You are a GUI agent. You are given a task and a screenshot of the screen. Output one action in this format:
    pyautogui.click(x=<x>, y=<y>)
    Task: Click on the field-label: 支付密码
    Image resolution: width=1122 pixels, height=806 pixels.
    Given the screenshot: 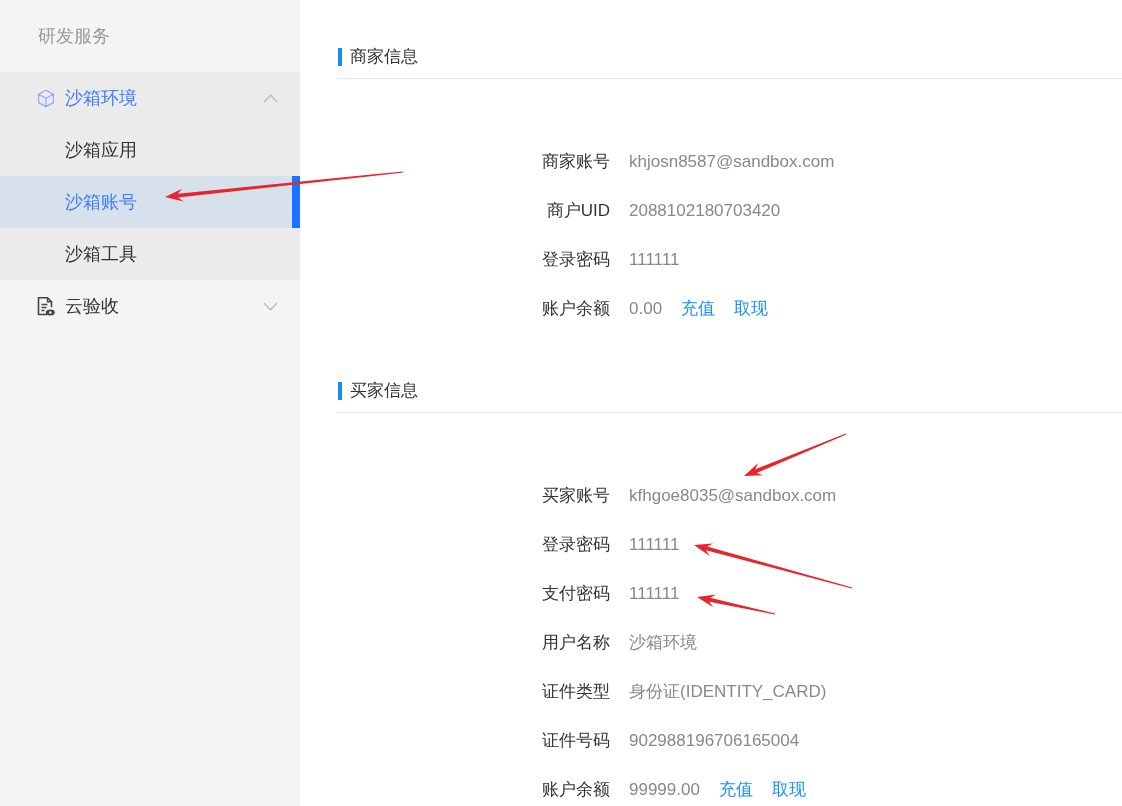 What is the action you would take?
    pyautogui.click(x=575, y=593)
    